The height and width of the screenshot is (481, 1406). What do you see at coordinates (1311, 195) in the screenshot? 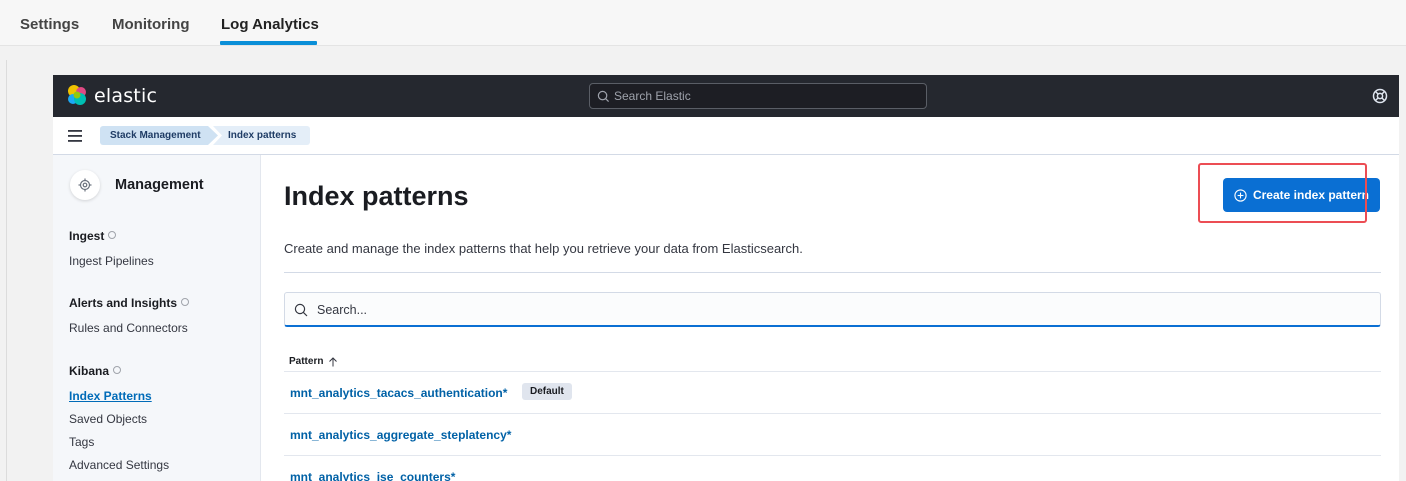
I see `create-index-pattern-label: Create index pattern` at bounding box center [1311, 195].